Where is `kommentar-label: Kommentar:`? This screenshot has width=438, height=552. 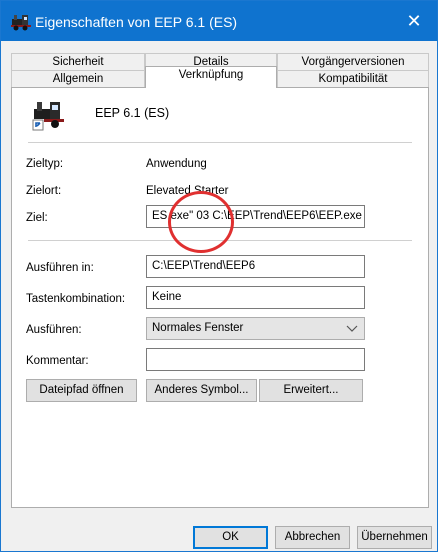 kommentar-label: Kommentar: is located at coordinates (57, 361).